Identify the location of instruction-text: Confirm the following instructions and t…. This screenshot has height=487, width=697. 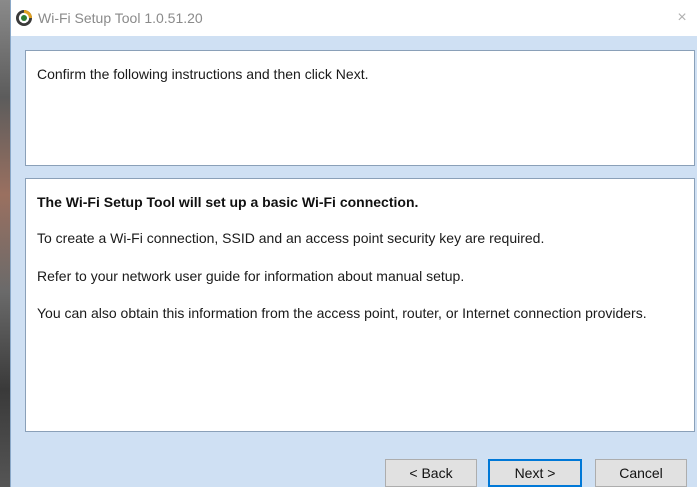
(203, 74).